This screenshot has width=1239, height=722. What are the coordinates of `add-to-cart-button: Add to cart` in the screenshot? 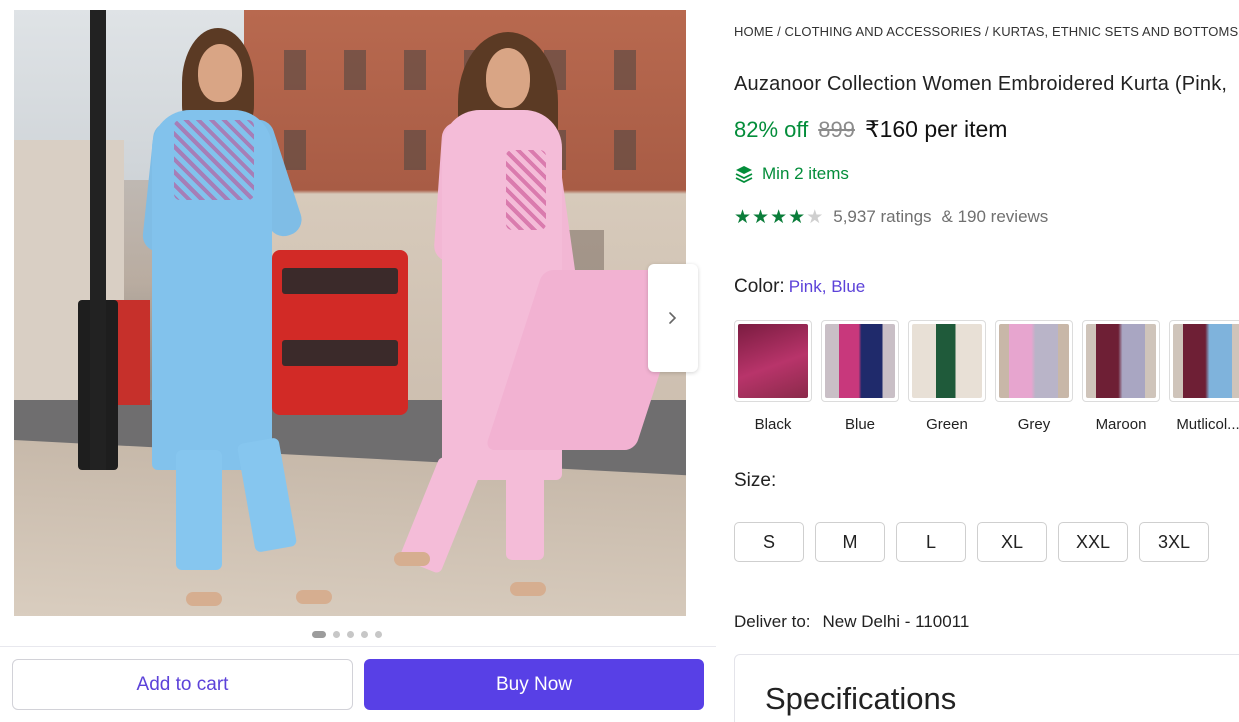 It's located at (182, 684).